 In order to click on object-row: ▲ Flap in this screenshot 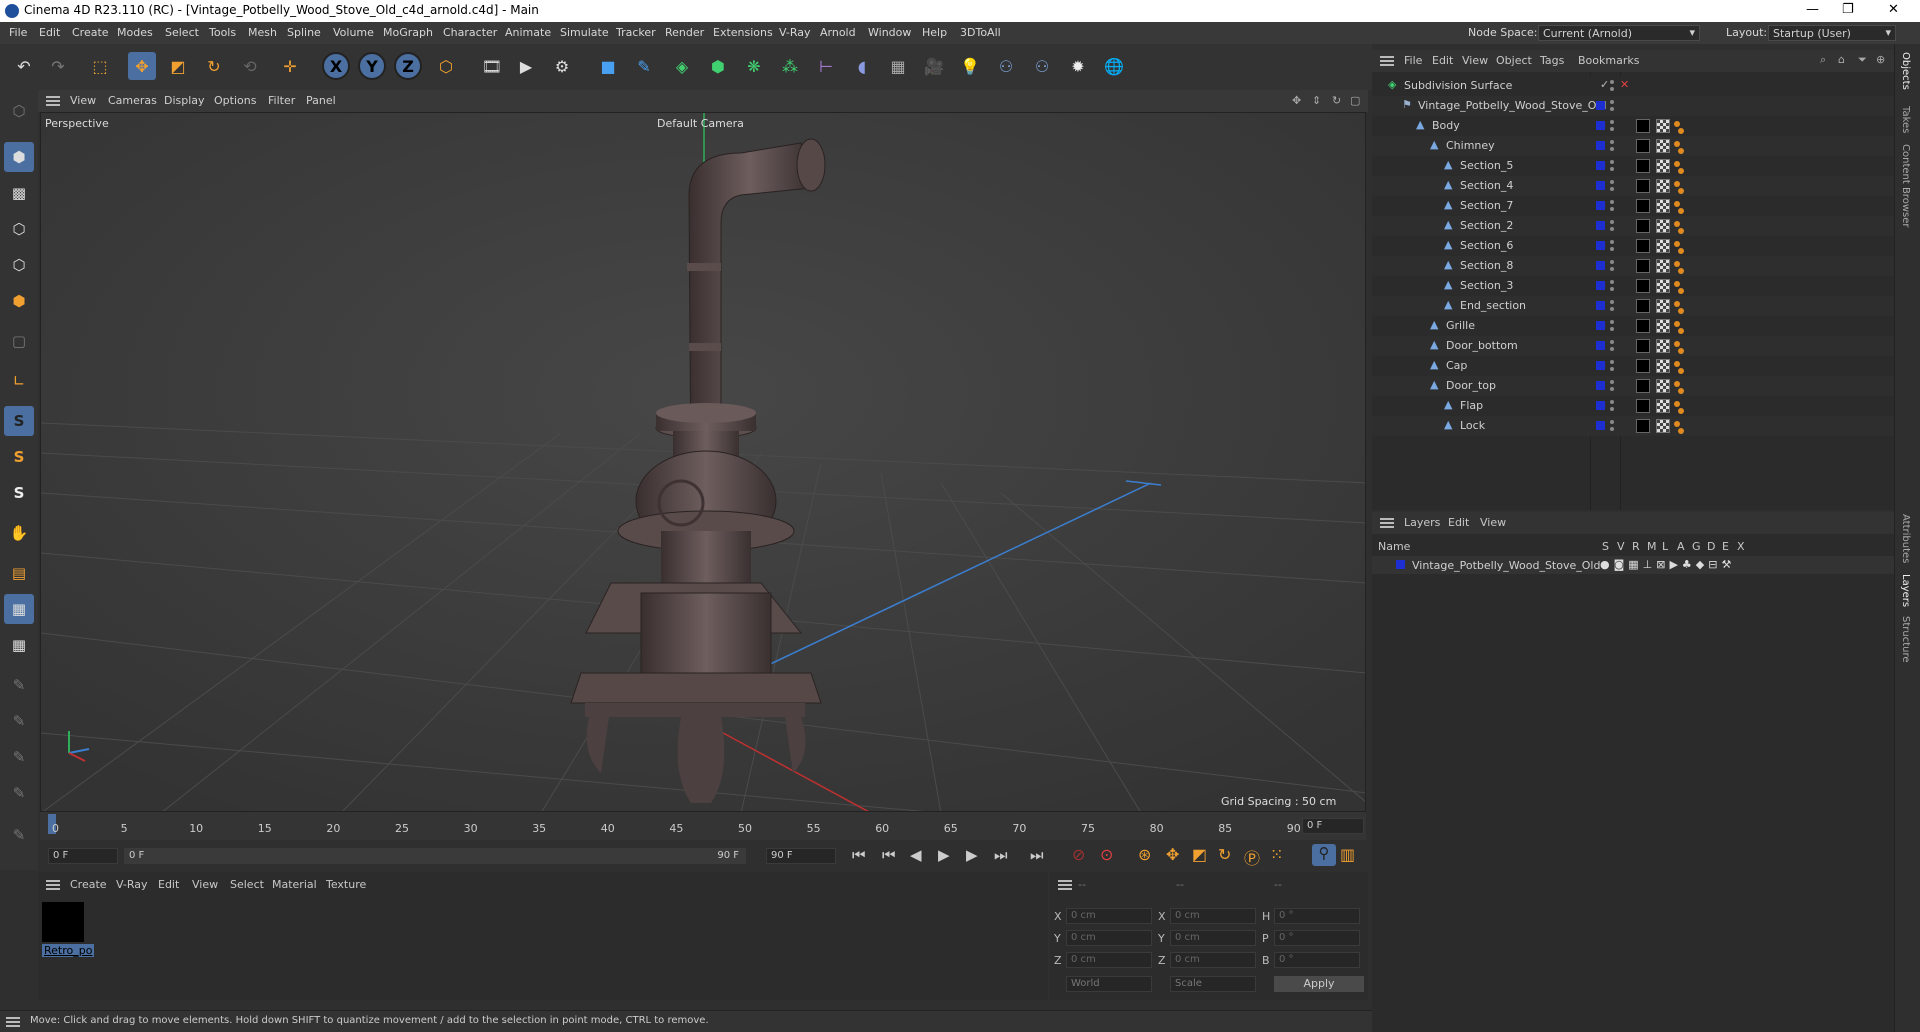, I will do `click(1633, 406)`.